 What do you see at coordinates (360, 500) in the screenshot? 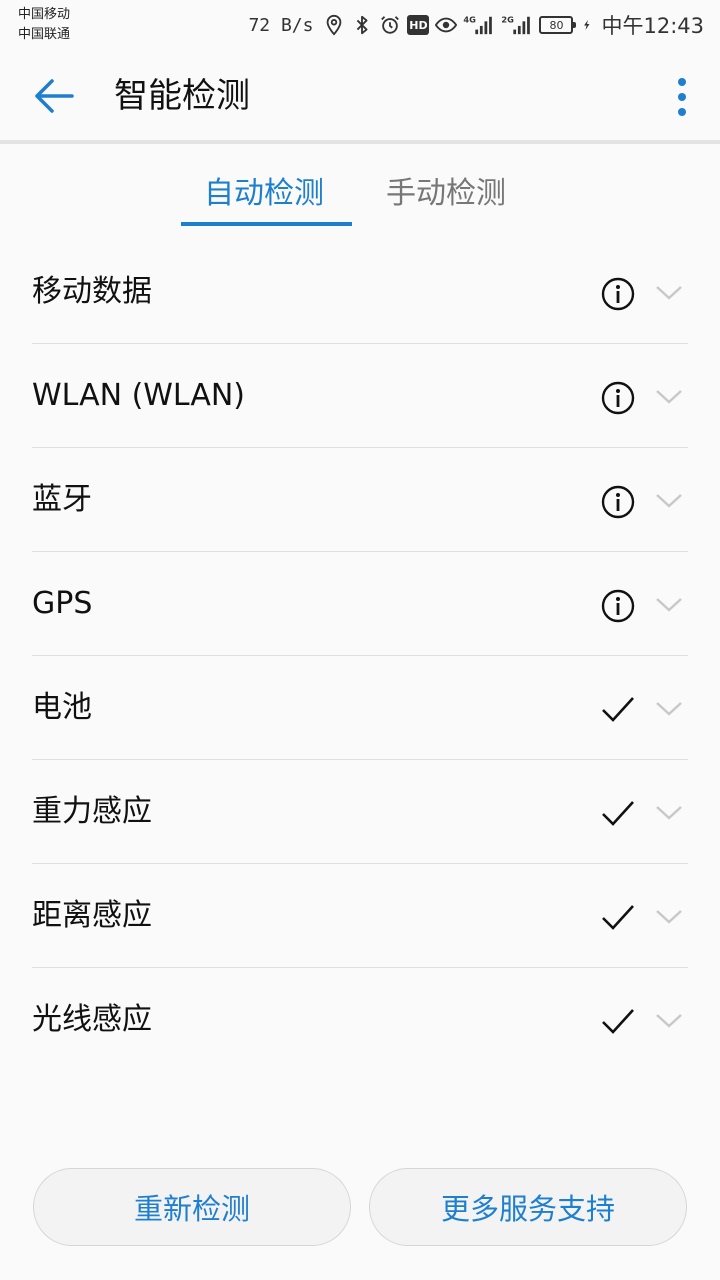
I see `list-item-bluetooth: 蓝牙` at bounding box center [360, 500].